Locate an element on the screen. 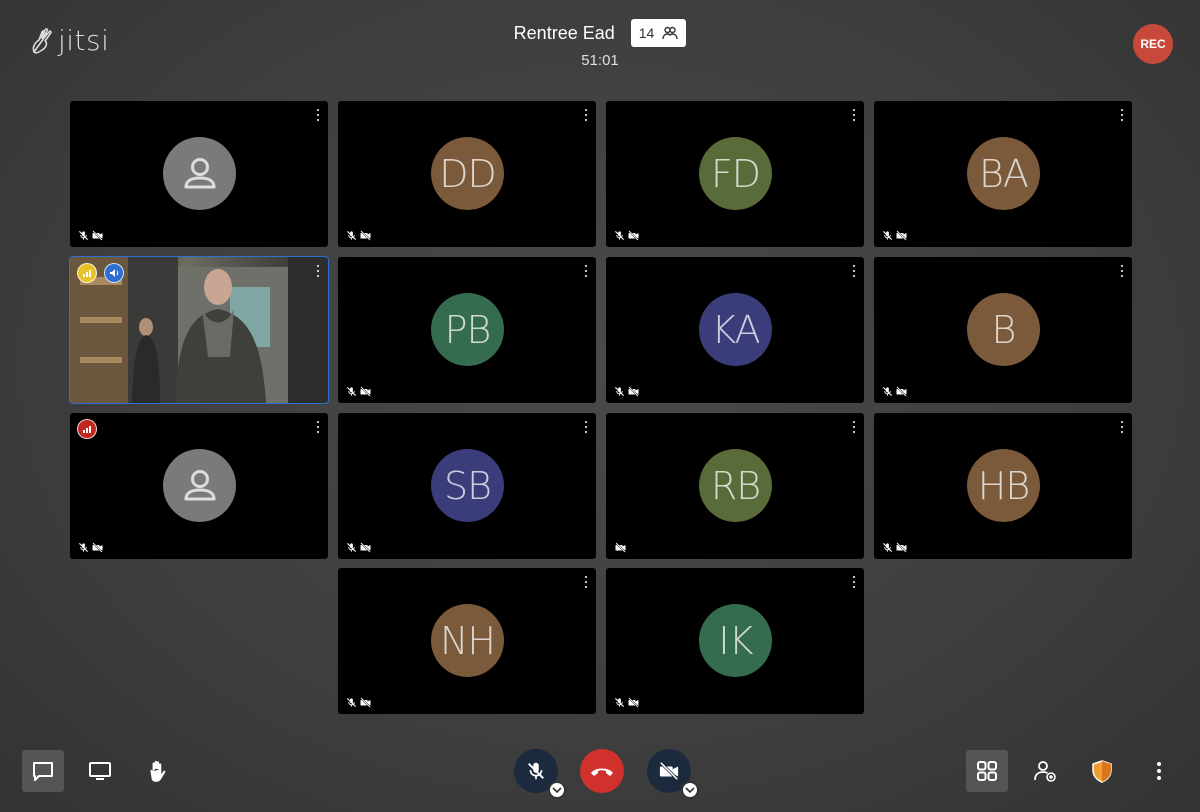  participant-tile: DD is located at coordinates (467, 174).